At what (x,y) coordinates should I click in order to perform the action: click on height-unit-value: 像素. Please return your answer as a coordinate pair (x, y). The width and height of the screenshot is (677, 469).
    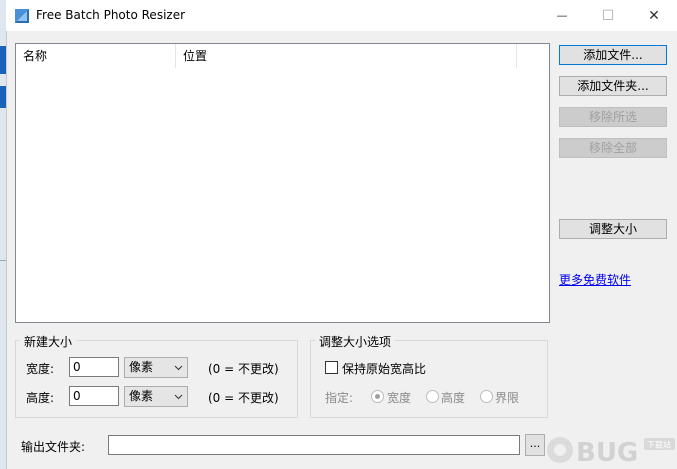
    Looking at the image, I should click on (141, 396).